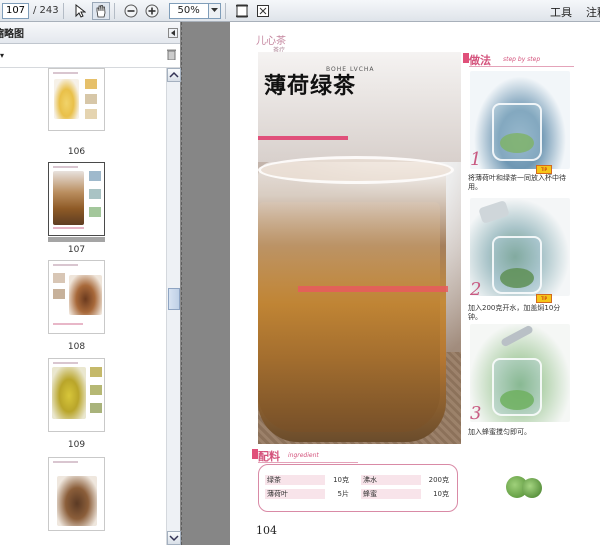  Describe the element at coordinates (391, 494) in the screenshot. I see `ingredient-name: 蜂蜜` at that location.